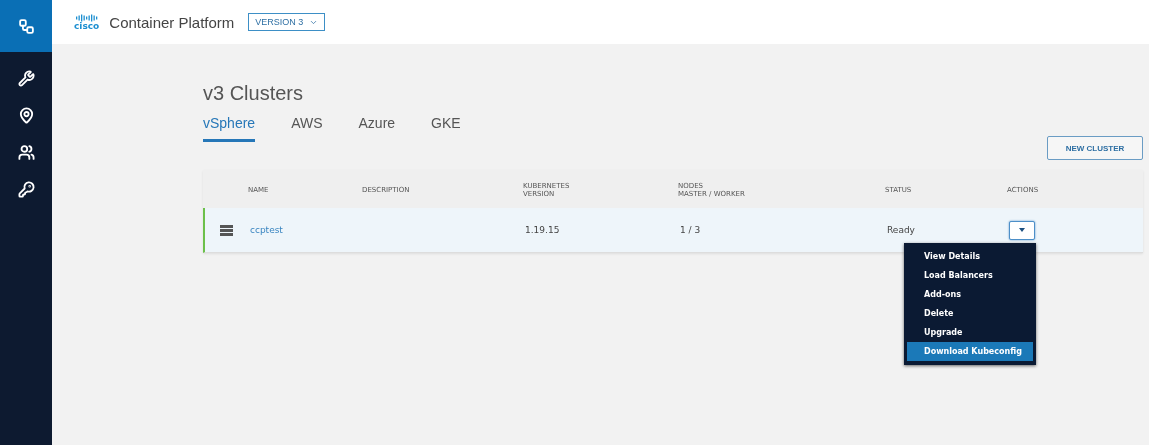  I want to click on key-icon, so click(26, 189).